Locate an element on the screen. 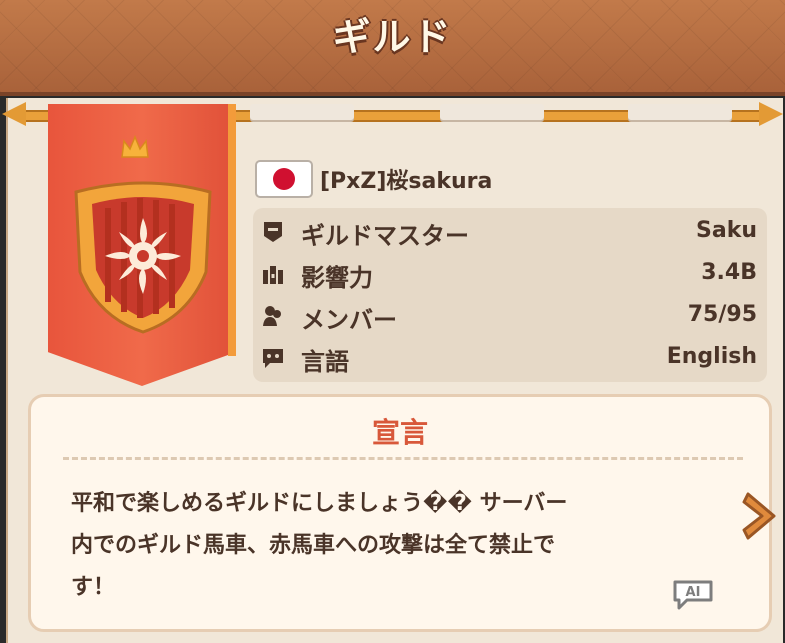 The height and width of the screenshot is (643, 785). crown-icon is located at coordinates (135, 146).